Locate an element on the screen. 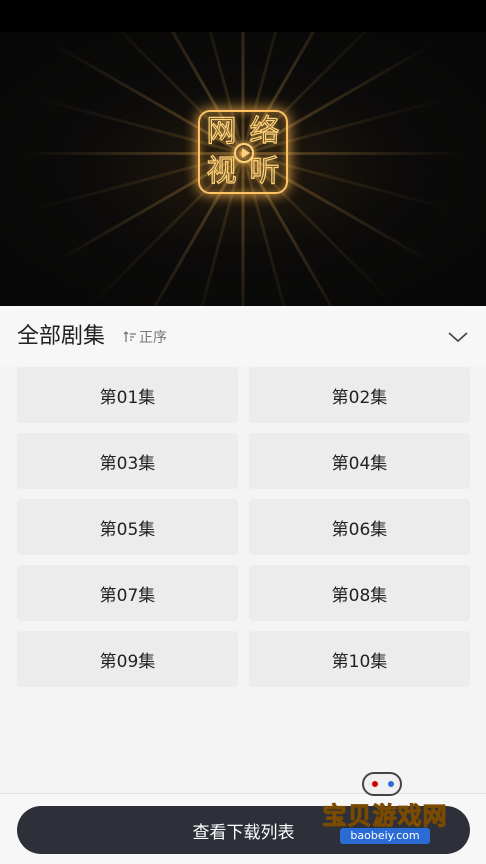  sort-ascending-icon is located at coordinates (129, 336).